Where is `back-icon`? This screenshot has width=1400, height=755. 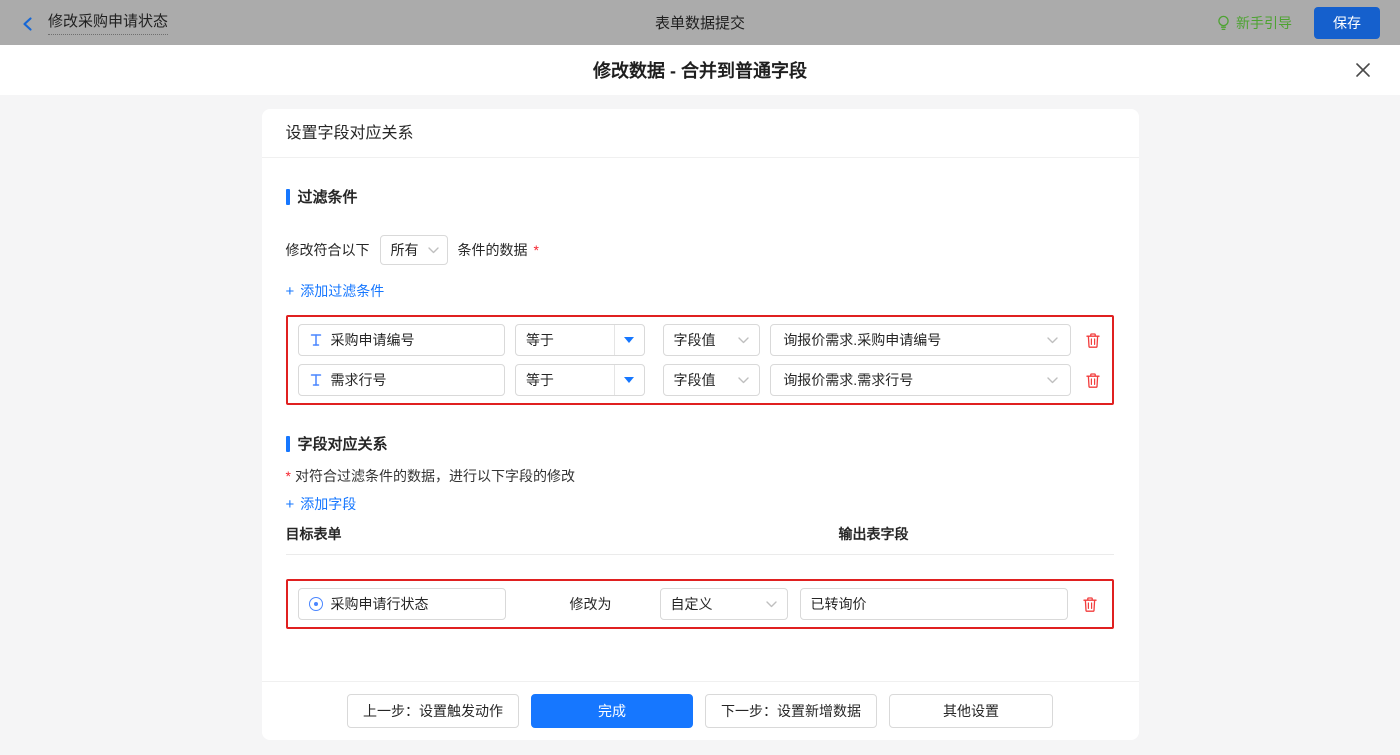 back-icon is located at coordinates (28, 24).